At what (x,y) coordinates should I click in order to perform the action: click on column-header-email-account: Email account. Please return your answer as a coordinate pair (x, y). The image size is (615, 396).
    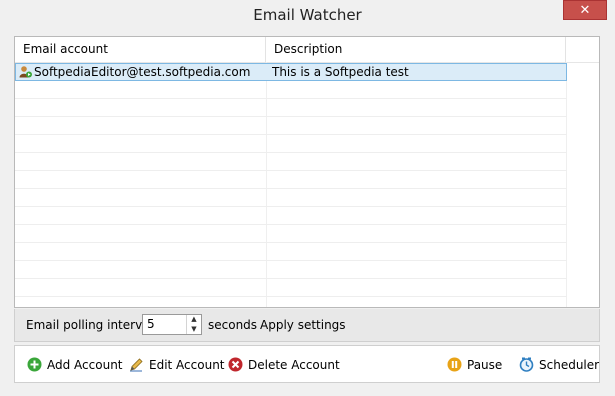
    Looking at the image, I should click on (140, 49).